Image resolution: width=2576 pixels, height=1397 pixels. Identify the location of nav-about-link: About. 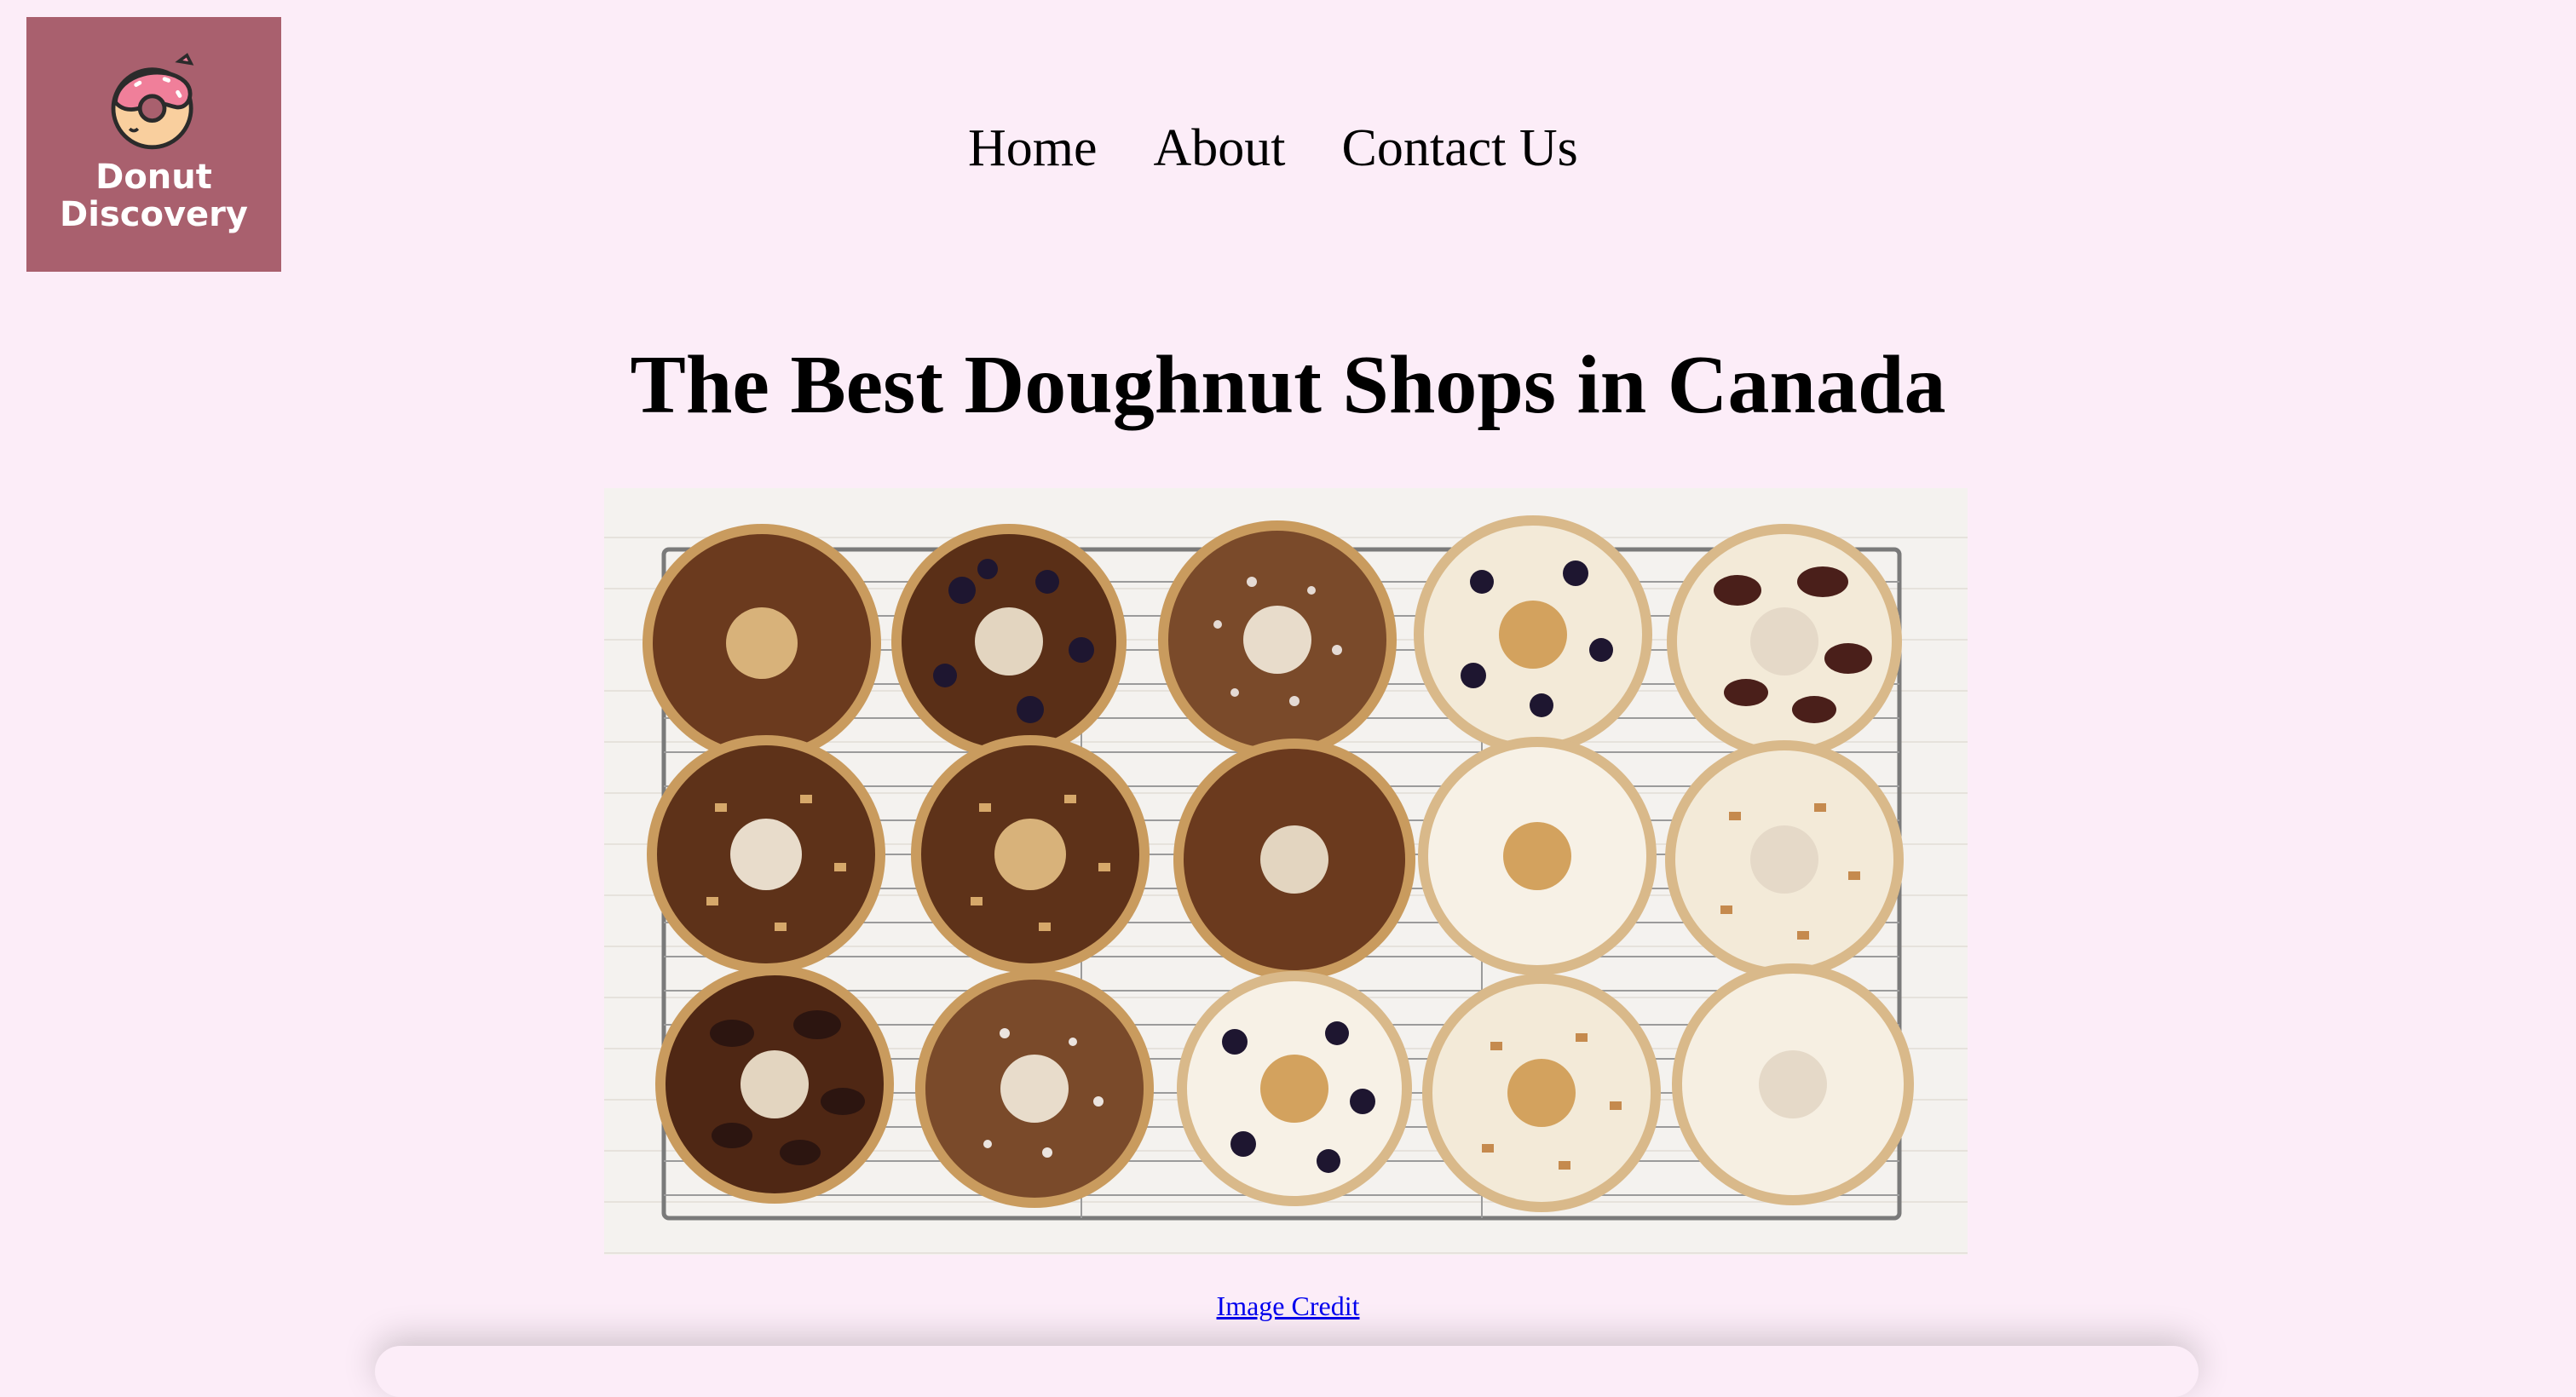
(1220, 148).